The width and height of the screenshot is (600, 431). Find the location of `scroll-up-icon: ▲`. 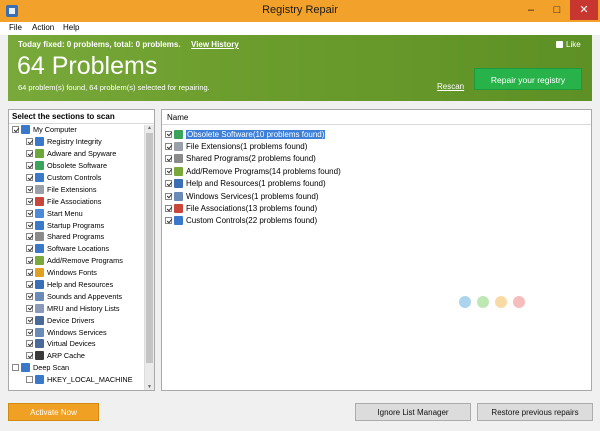

scroll-up-icon: ▲ is located at coordinates (149, 128).